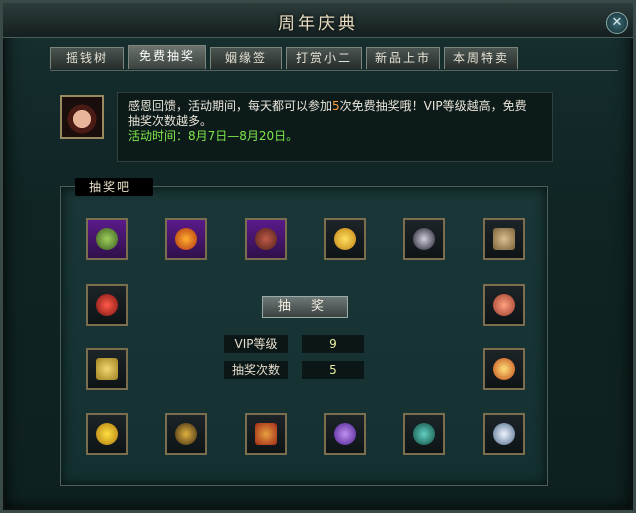  I want to click on prize-slot-dark-orb, so click(424, 239).